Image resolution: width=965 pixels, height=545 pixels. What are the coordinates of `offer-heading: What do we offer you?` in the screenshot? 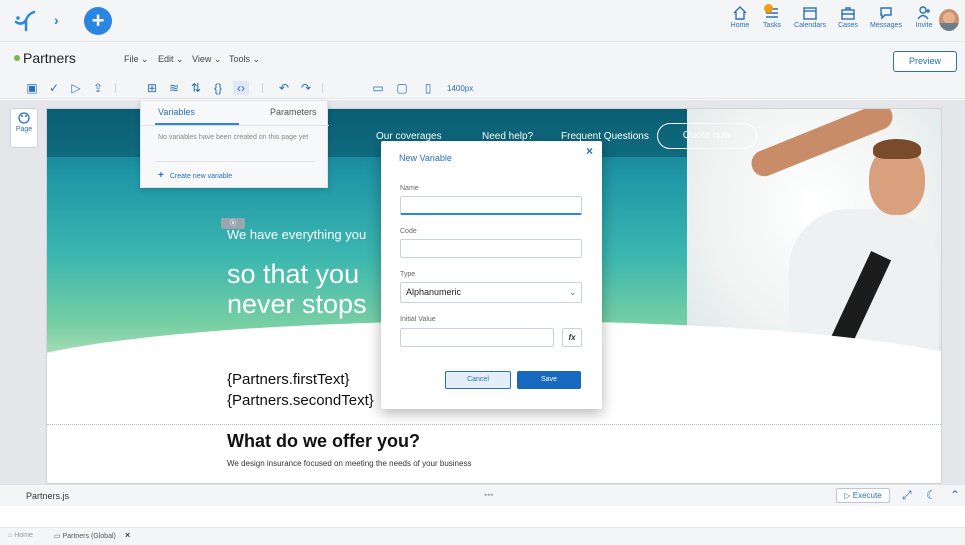 It's located at (323, 441).